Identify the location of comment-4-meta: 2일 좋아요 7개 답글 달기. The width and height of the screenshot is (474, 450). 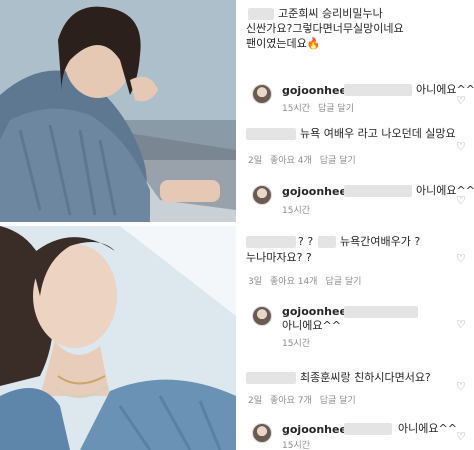
(306, 399).